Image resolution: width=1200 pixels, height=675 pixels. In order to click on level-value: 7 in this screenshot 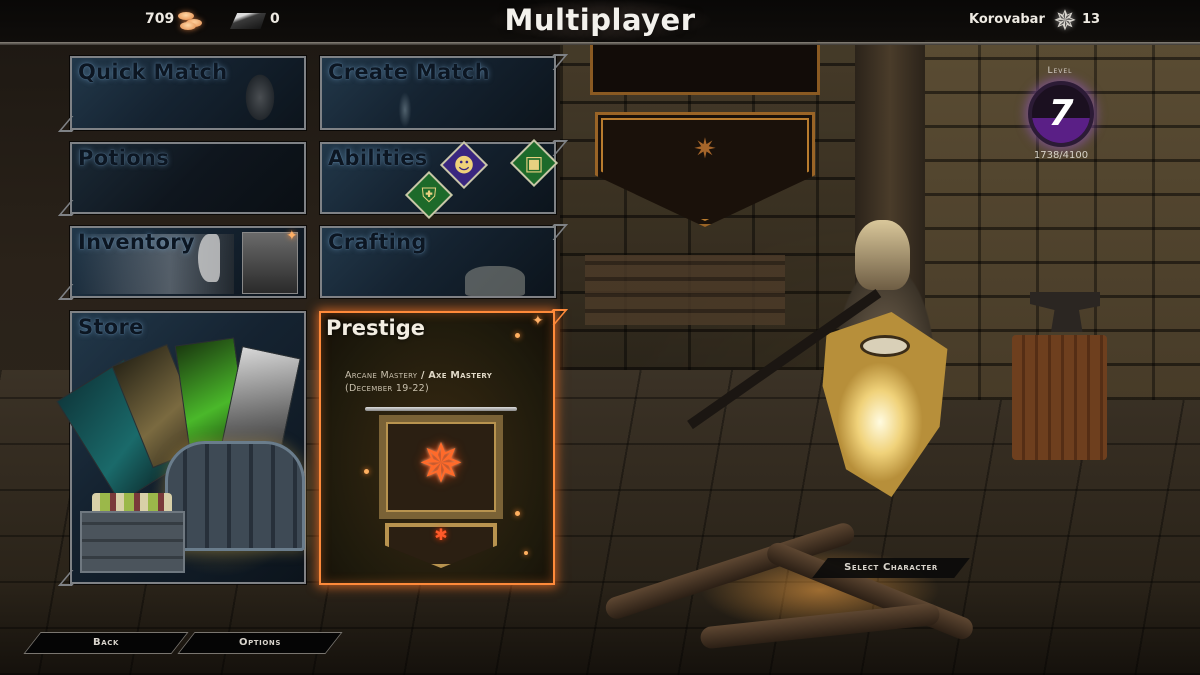, I will do `click(1061, 113)`.